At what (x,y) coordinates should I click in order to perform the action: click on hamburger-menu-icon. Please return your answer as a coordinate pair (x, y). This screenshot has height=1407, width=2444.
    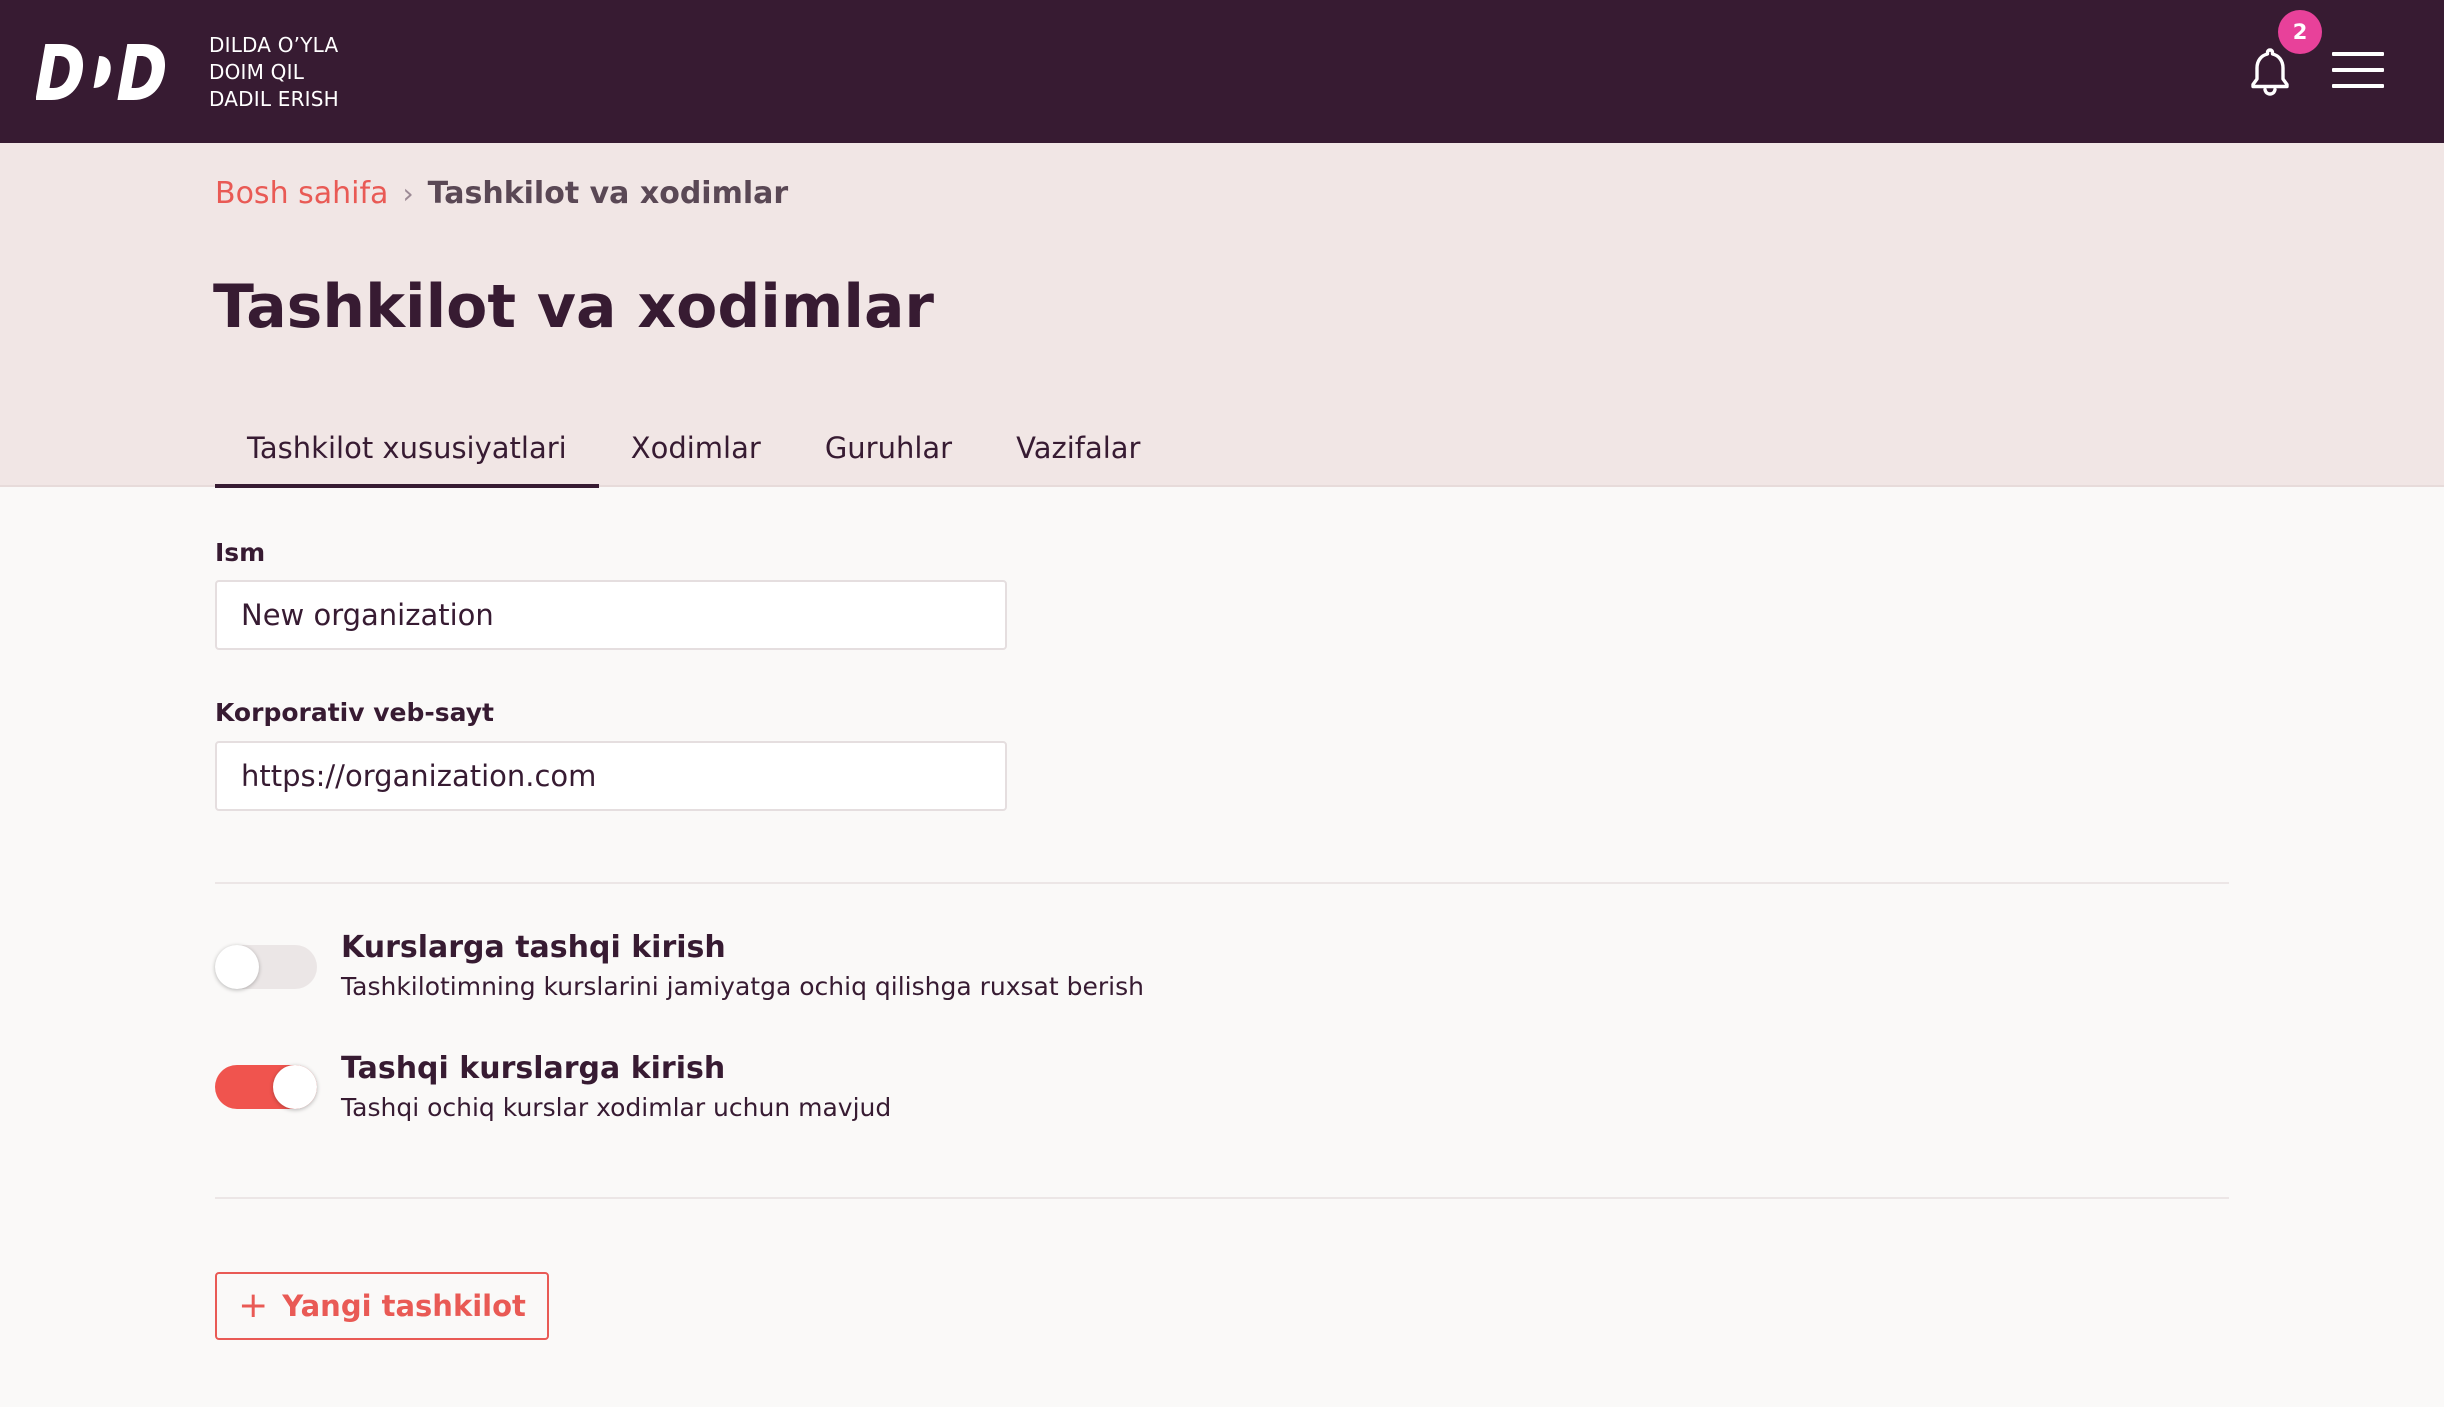
    Looking at the image, I should click on (2358, 71).